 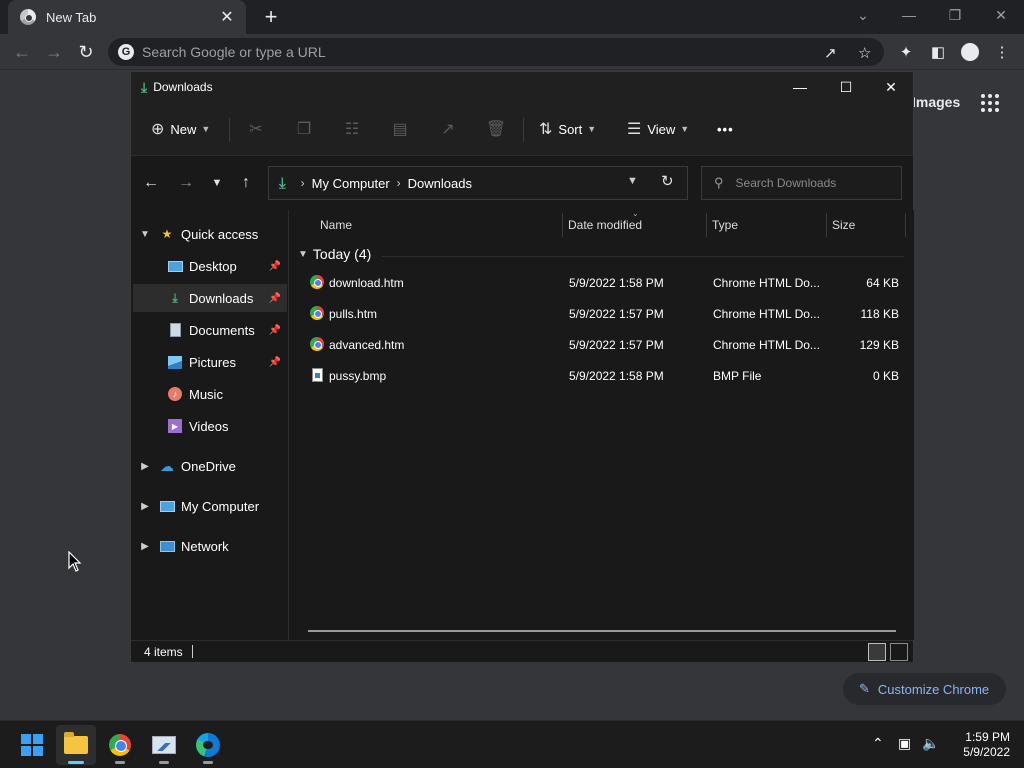 I want to click on nav-pictures: Pictures 📌, so click(x=210, y=362).